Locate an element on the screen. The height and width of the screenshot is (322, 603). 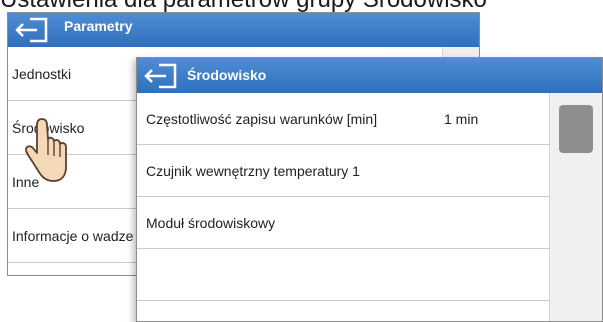
setting-row-czujnik: Czujnik wewnętrzny temperatury 1 is located at coordinates (343, 171).